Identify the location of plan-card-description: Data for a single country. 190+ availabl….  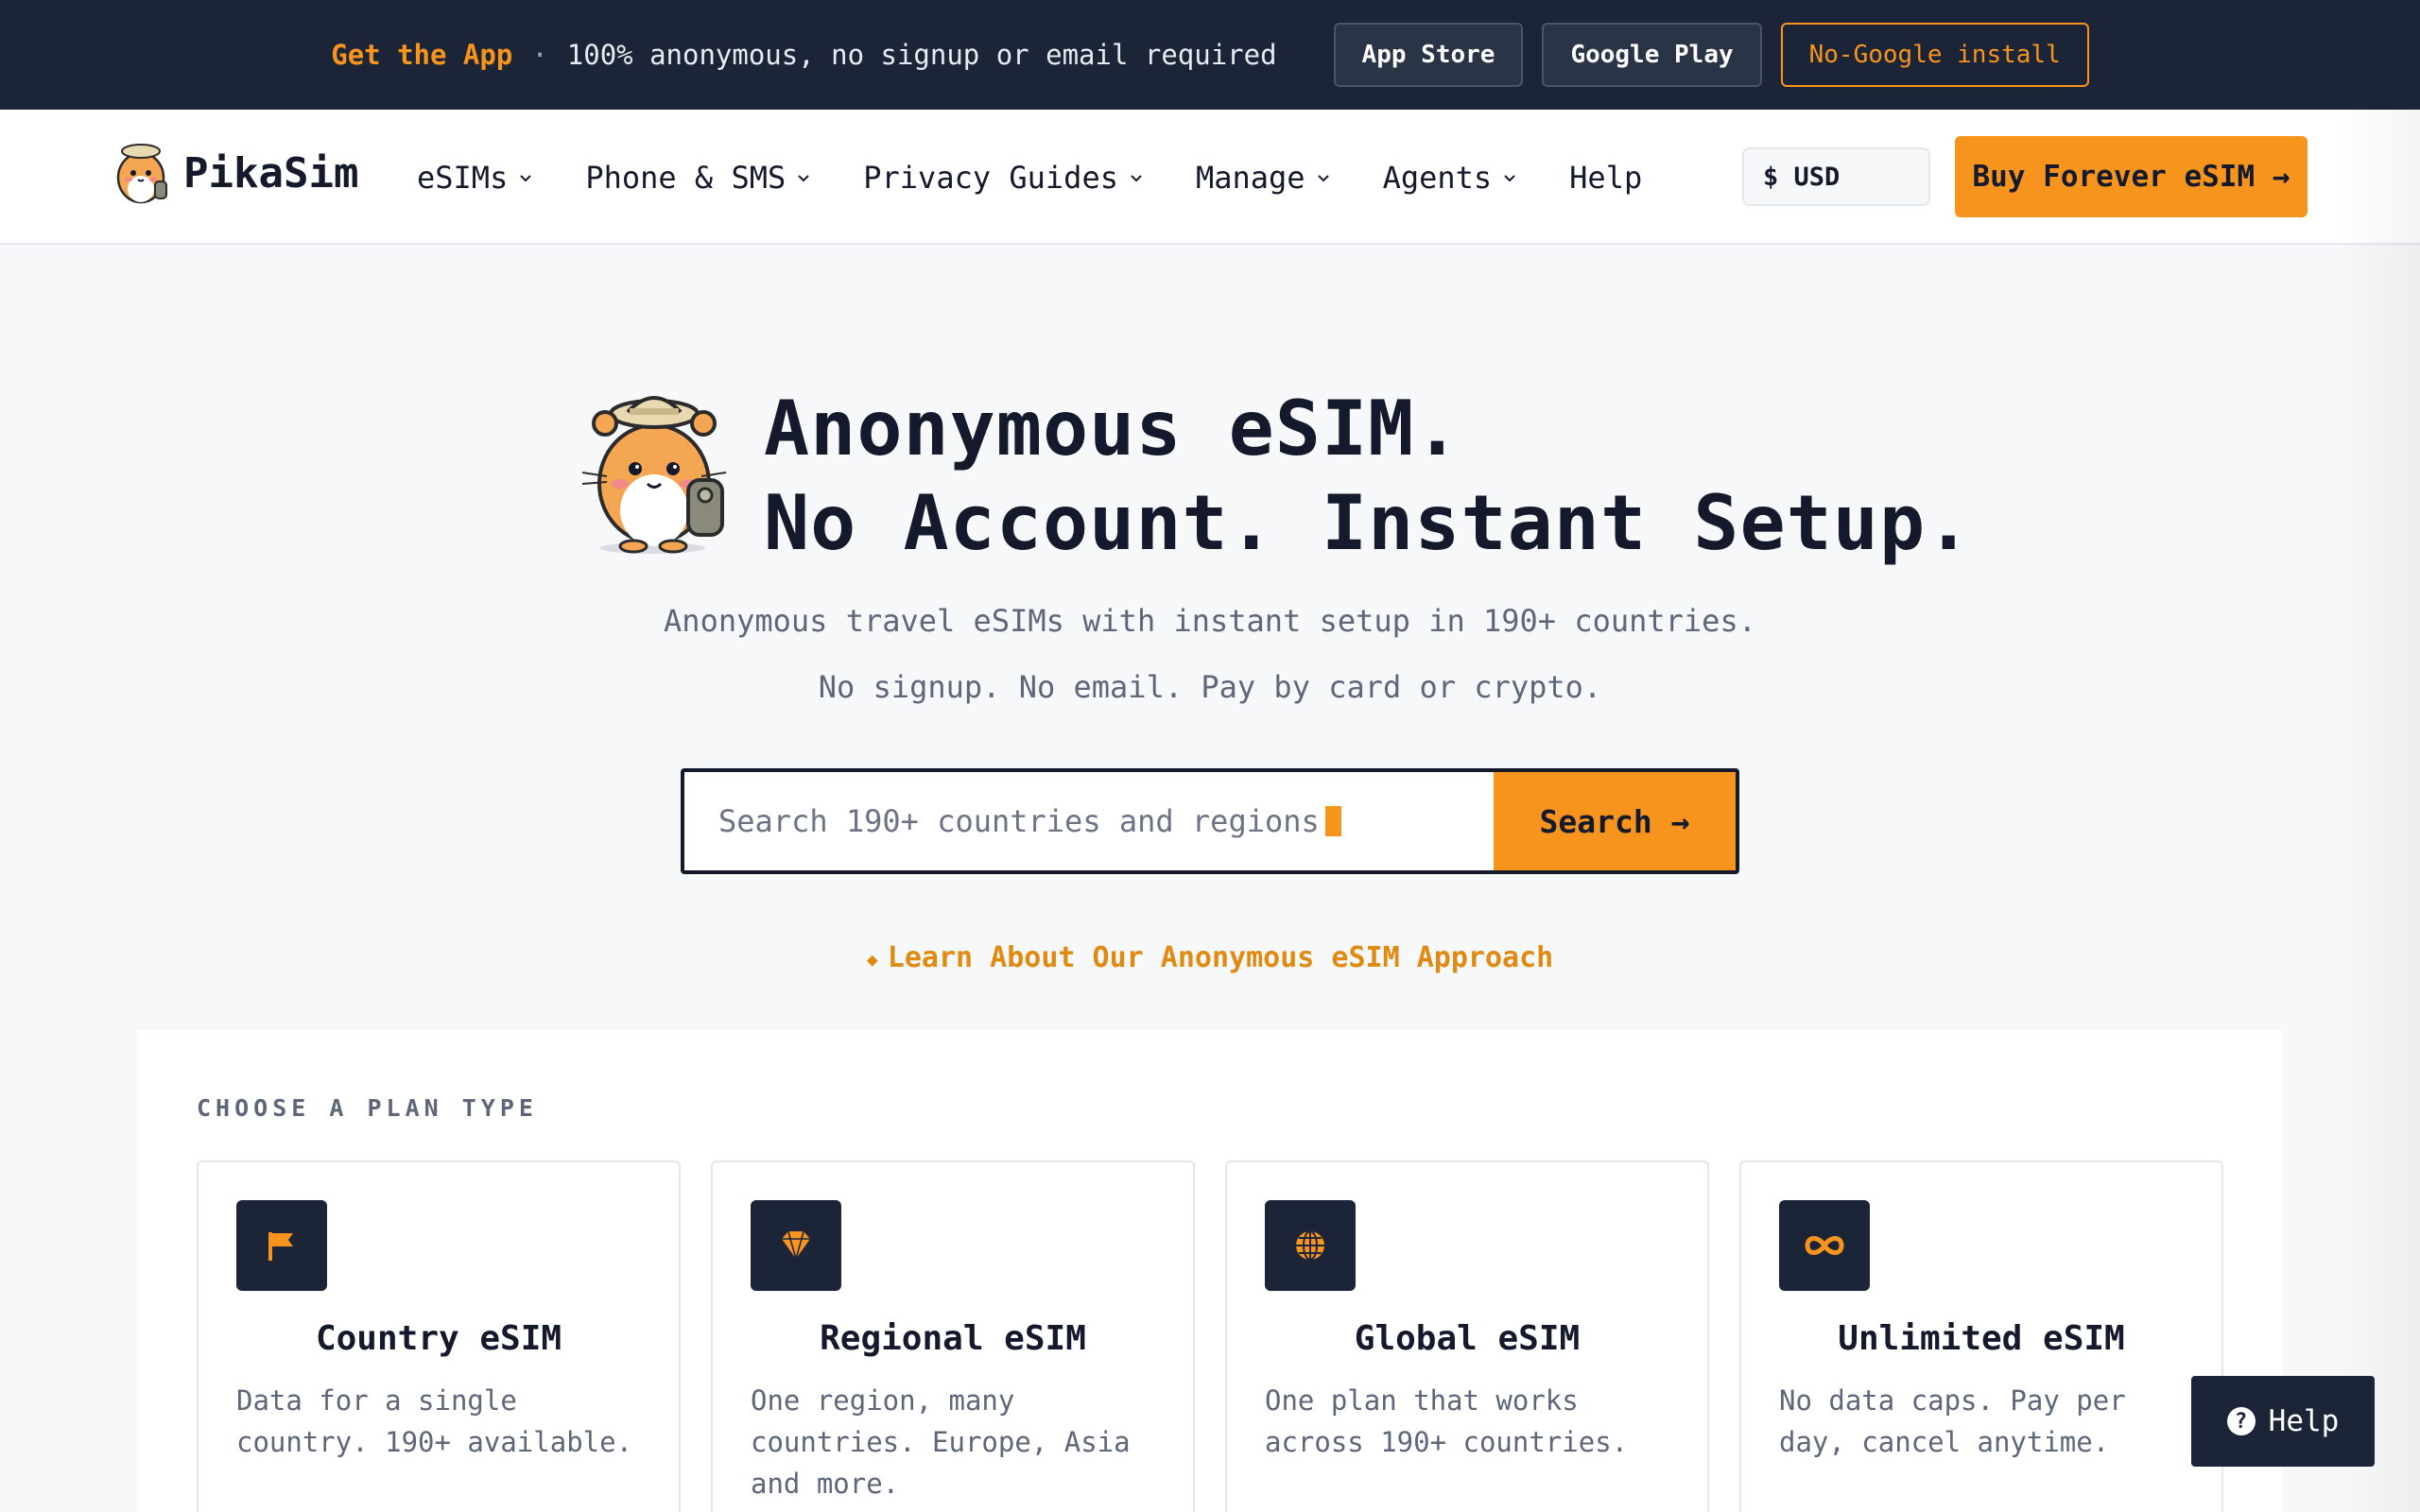
(434, 1421).